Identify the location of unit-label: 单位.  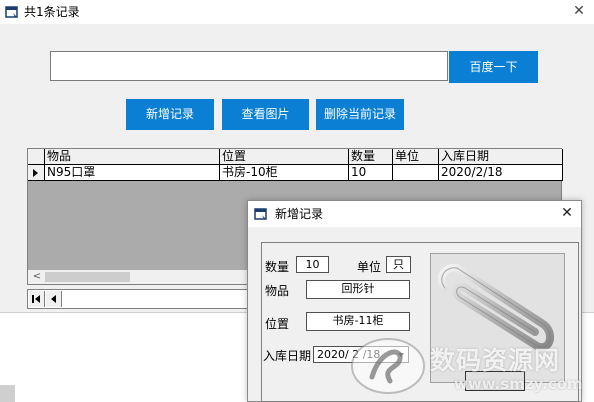
(369, 267).